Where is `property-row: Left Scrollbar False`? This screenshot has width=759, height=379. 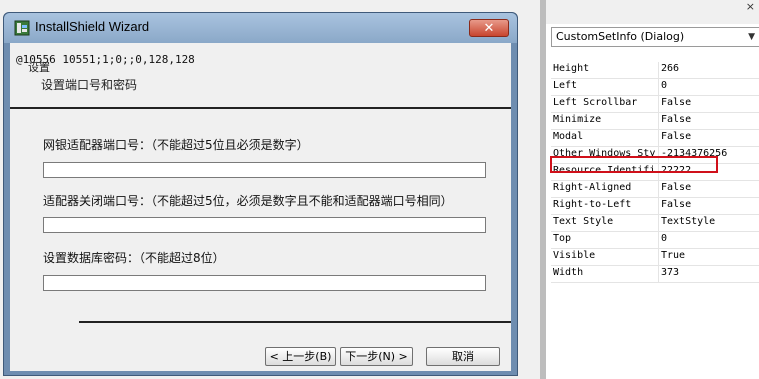 property-row: Left Scrollbar False is located at coordinates (655, 104).